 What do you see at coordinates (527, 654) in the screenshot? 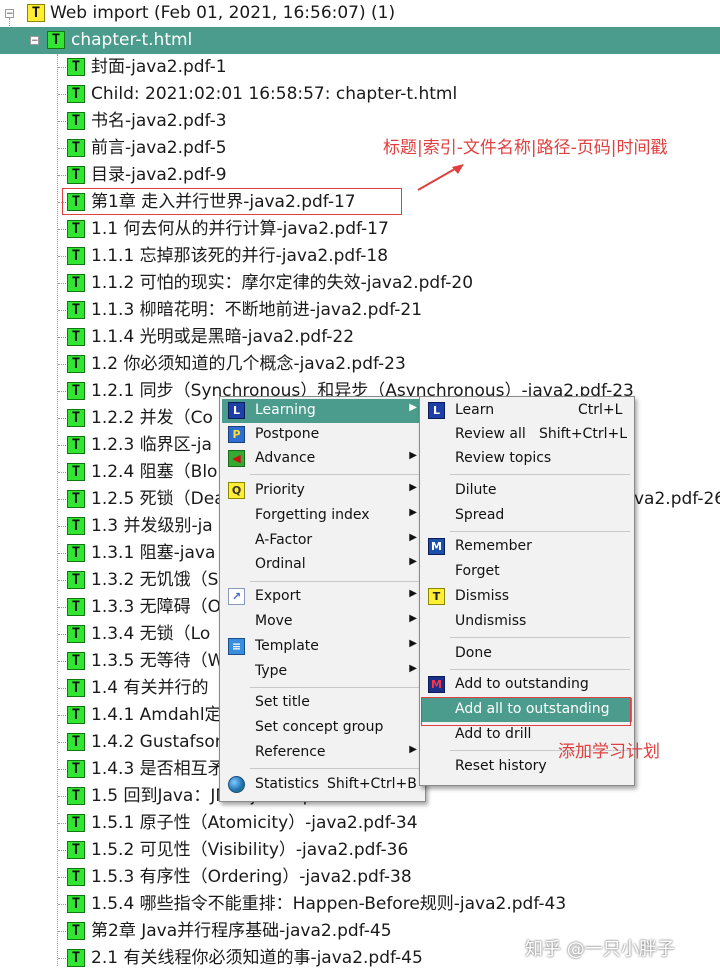
I see `submenu-item-done: Done` at bounding box center [527, 654].